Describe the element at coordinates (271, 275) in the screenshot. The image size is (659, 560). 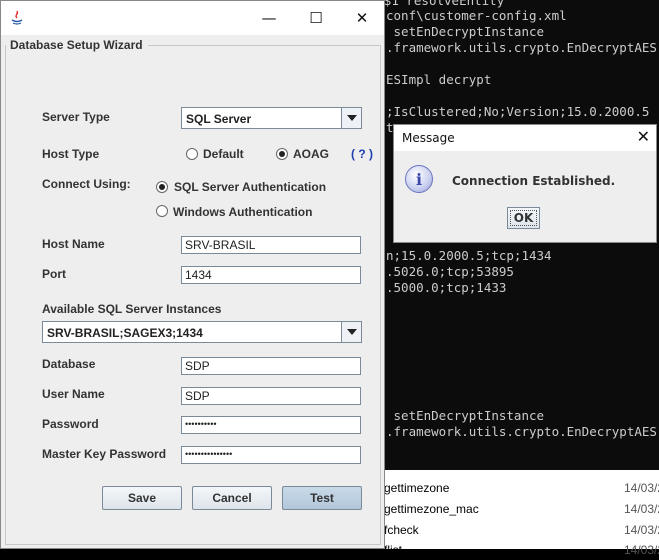
I see `port-input: 1434` at that location.